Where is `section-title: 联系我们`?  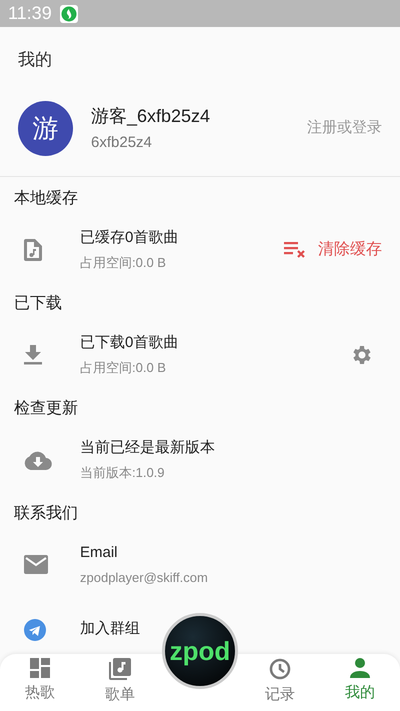
section-title: 联系我们 is located at coordinates (46, 514).